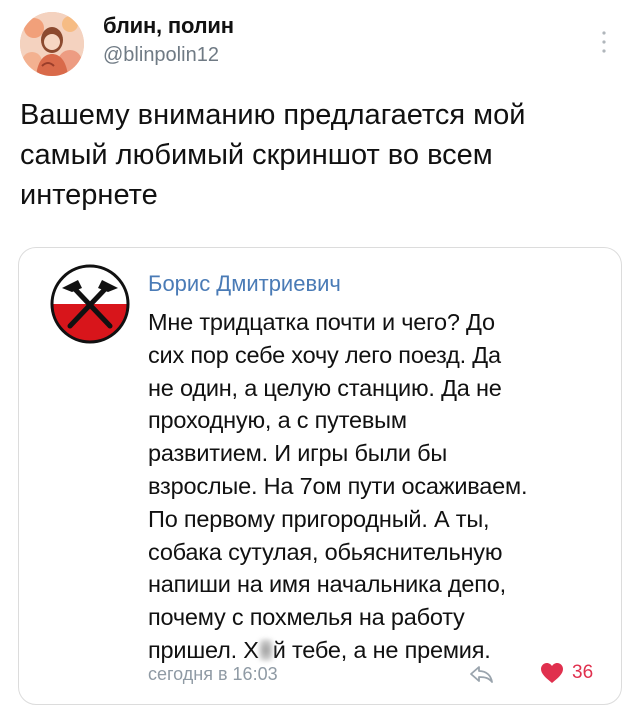 The height and width of the screenshot is (725, 640). What do you see at coordinates (161, 55) in the screenshot?
I see `user-handle: @blinpolin12` at bounding box center [161, 55].